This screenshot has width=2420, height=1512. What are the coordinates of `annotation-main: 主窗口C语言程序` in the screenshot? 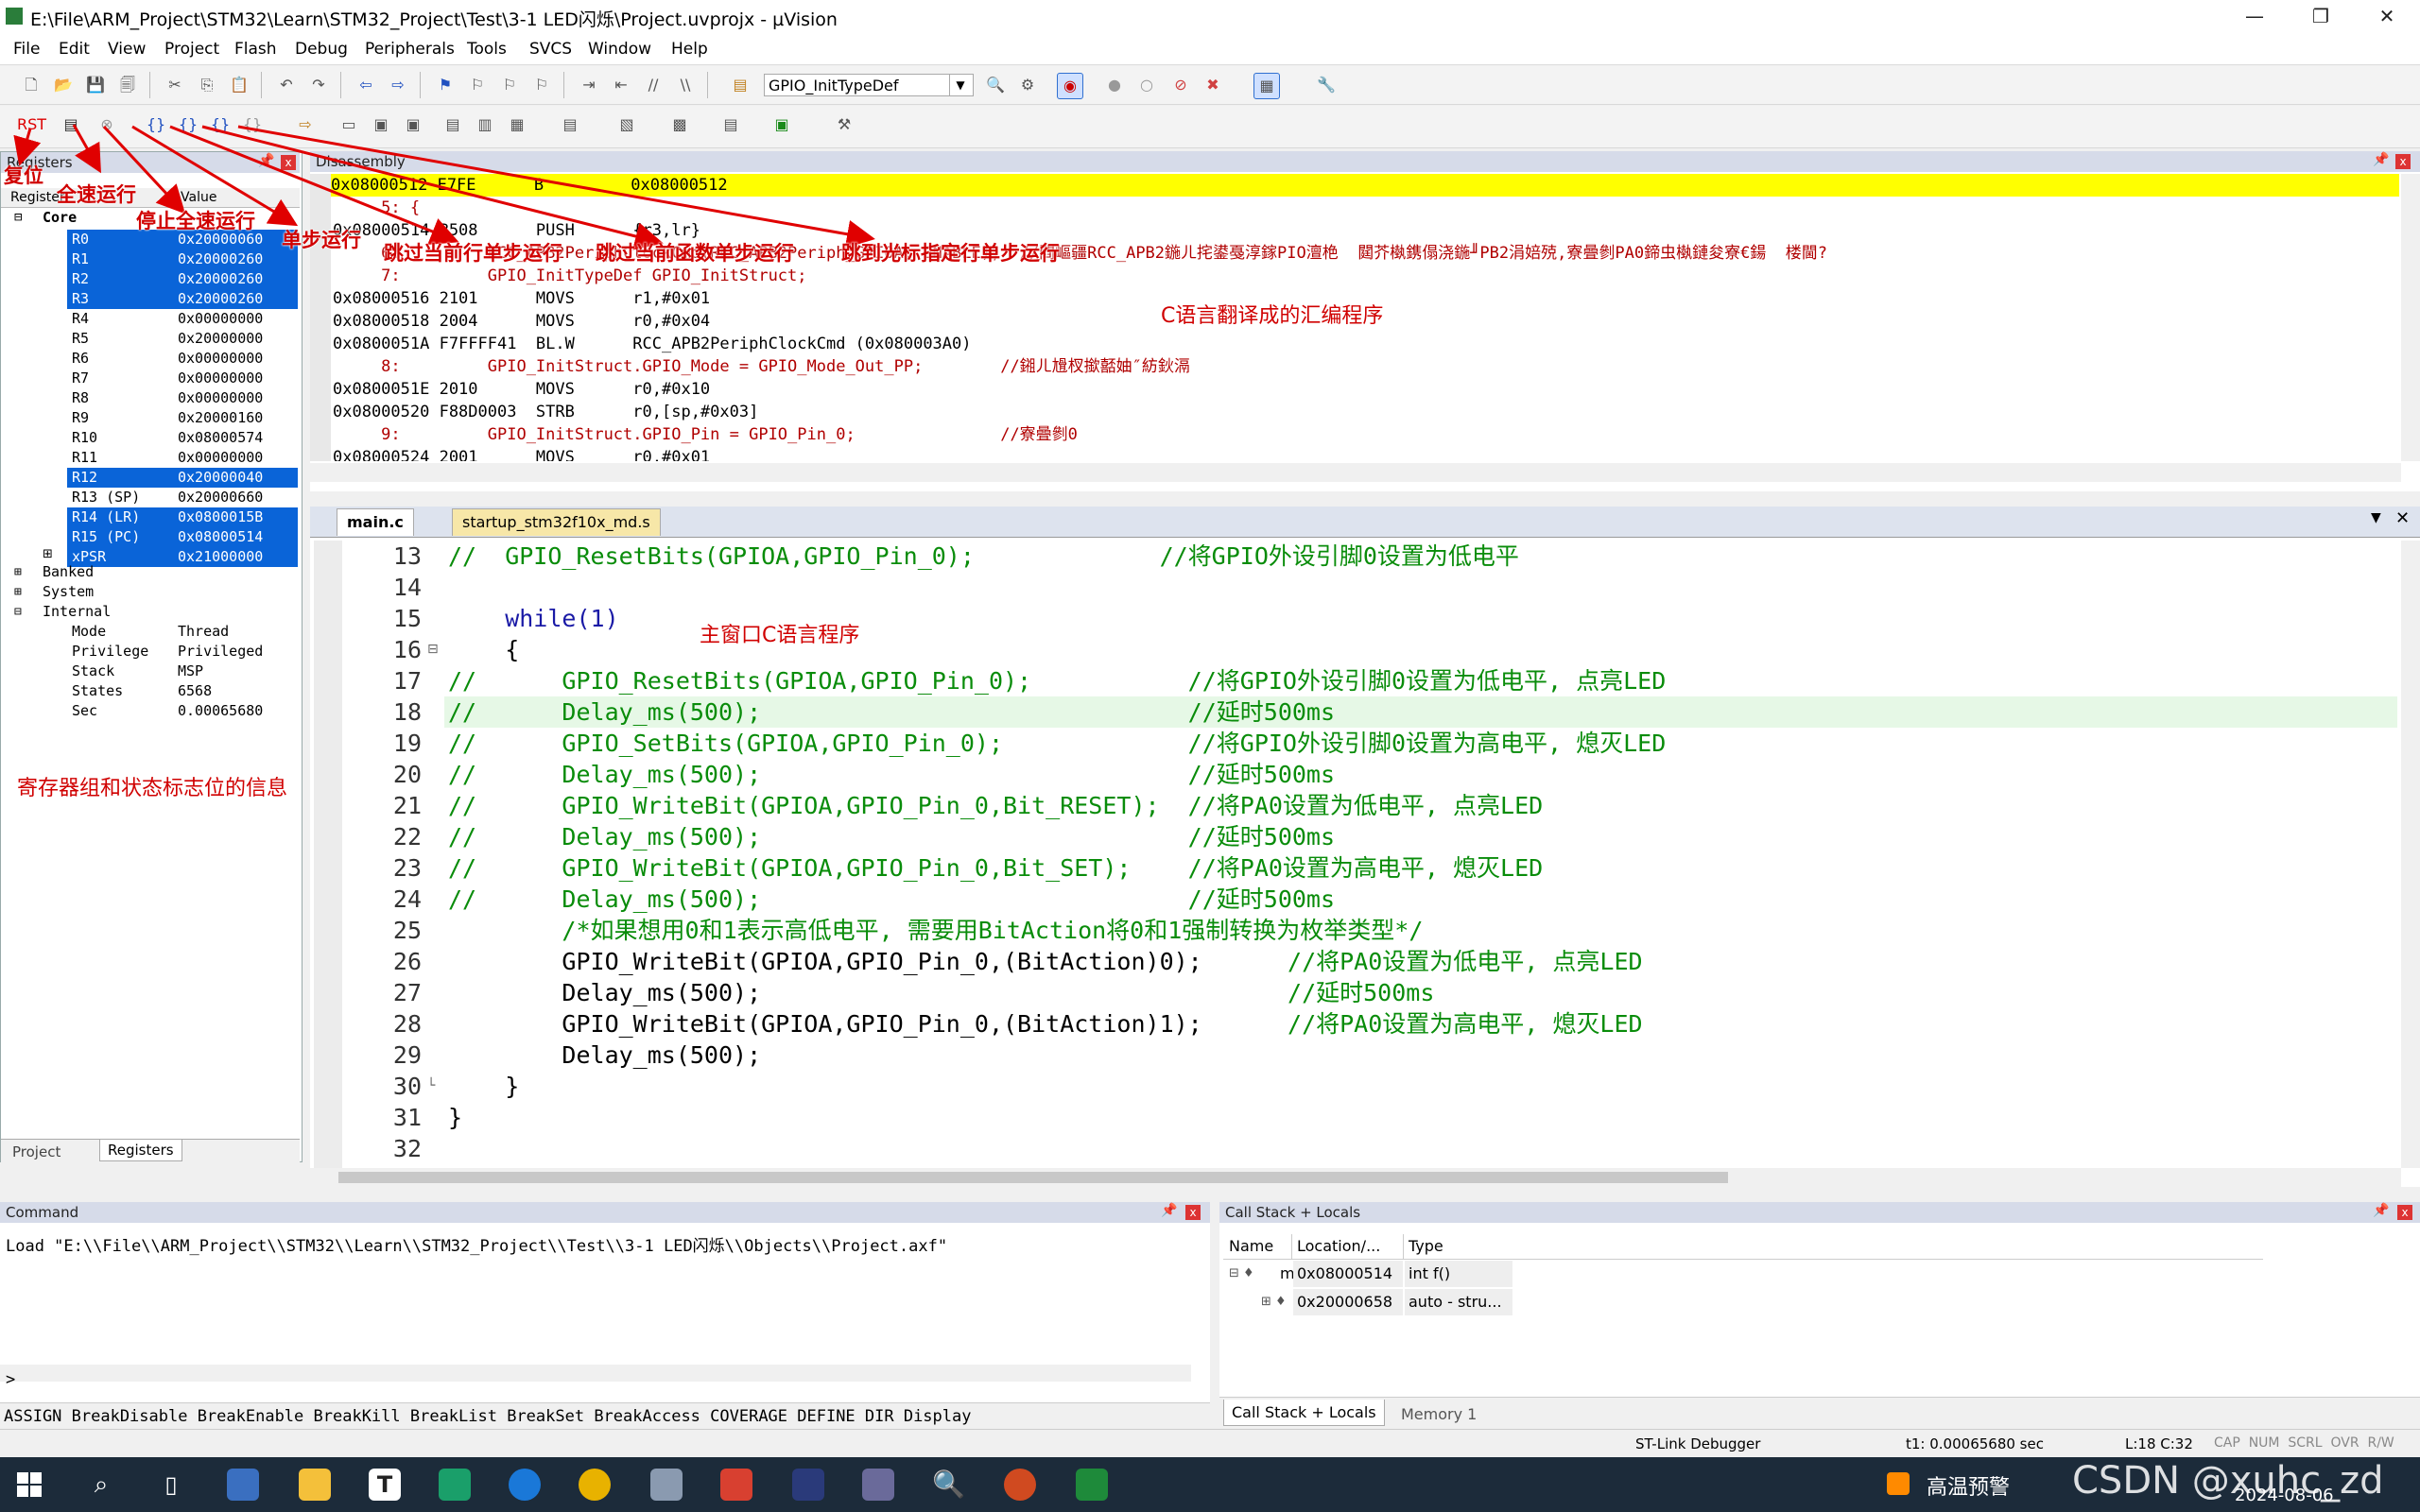 It's located at (780, 635).